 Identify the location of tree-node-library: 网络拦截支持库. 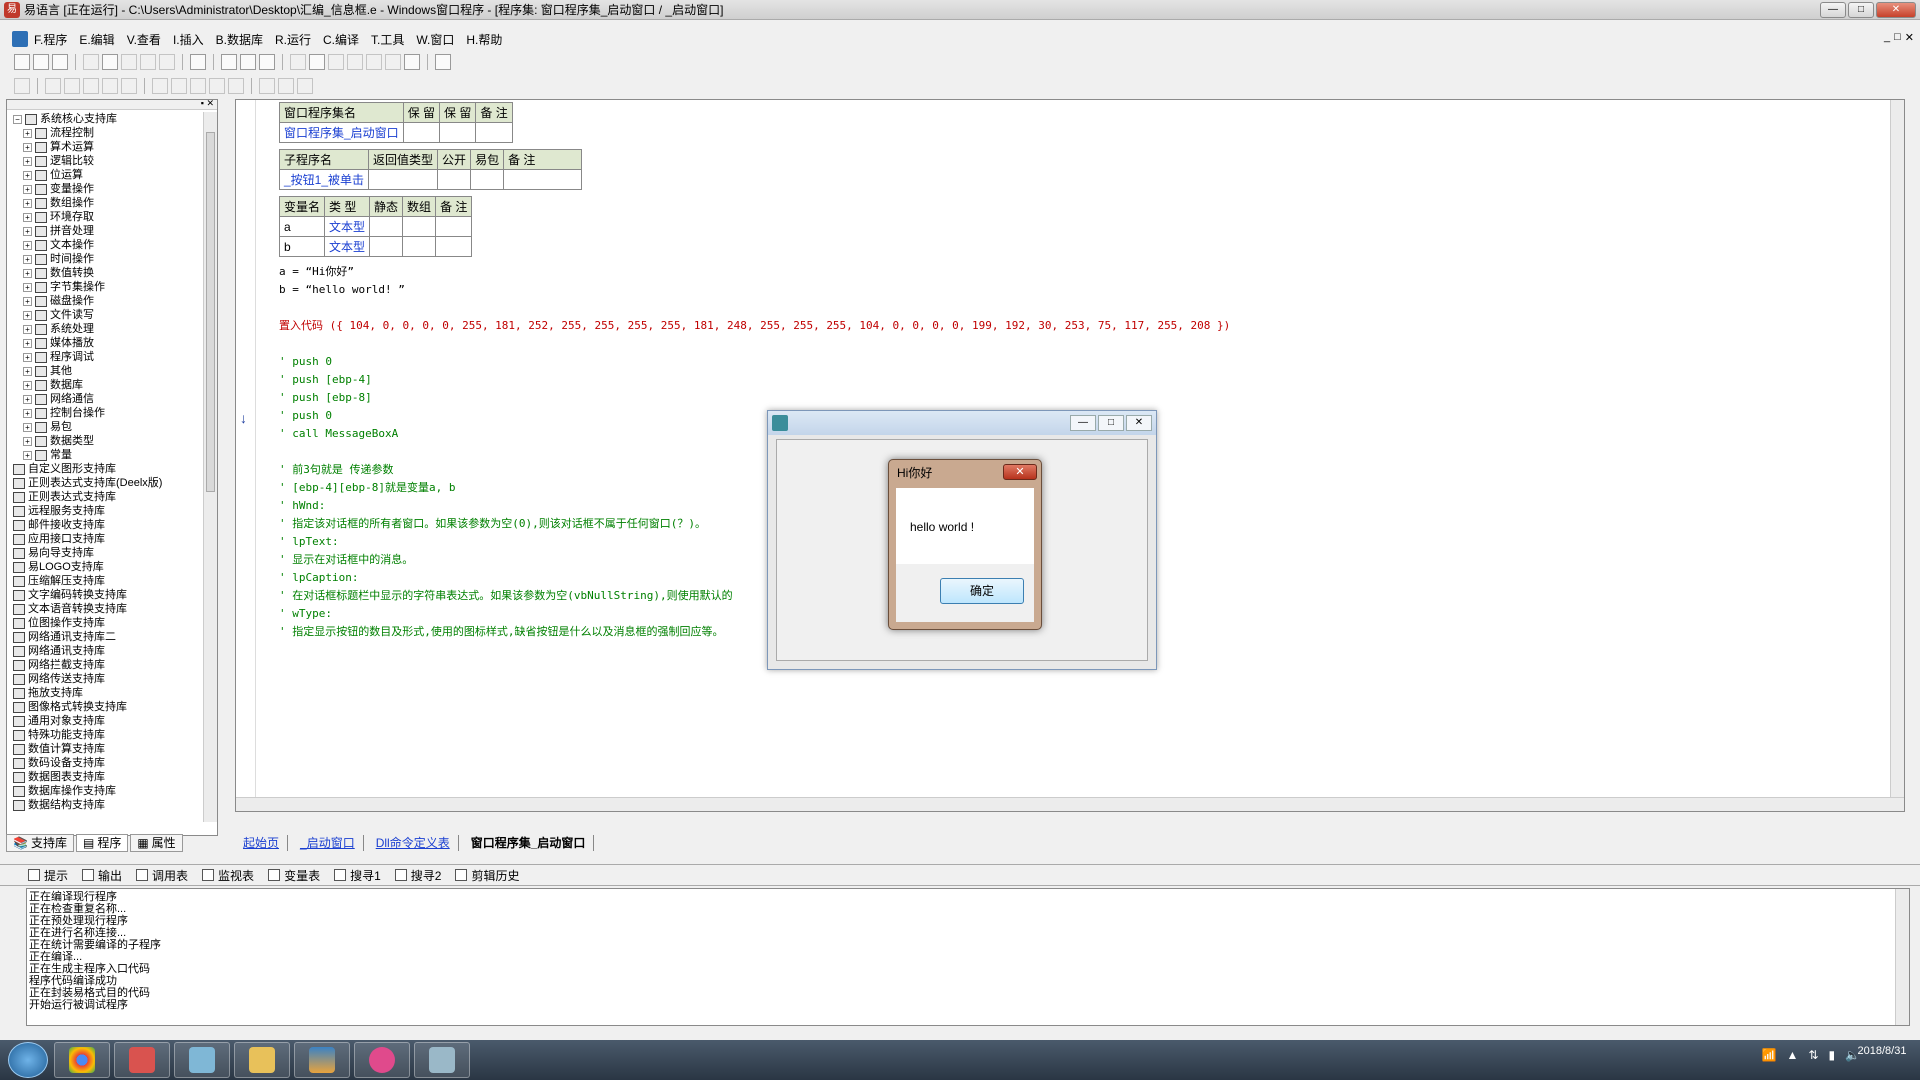
(105, 665).